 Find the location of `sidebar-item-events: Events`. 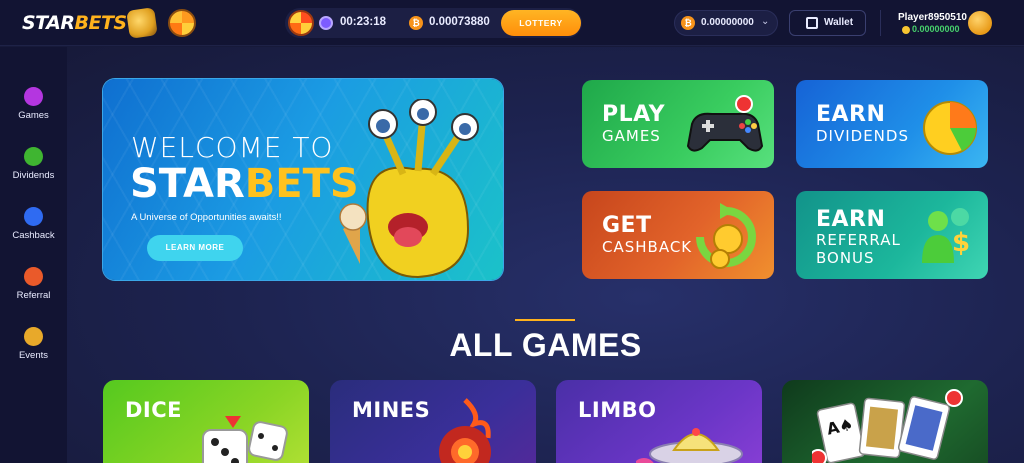

sidebar-item-events: Events is located at coordinates (33, 352).